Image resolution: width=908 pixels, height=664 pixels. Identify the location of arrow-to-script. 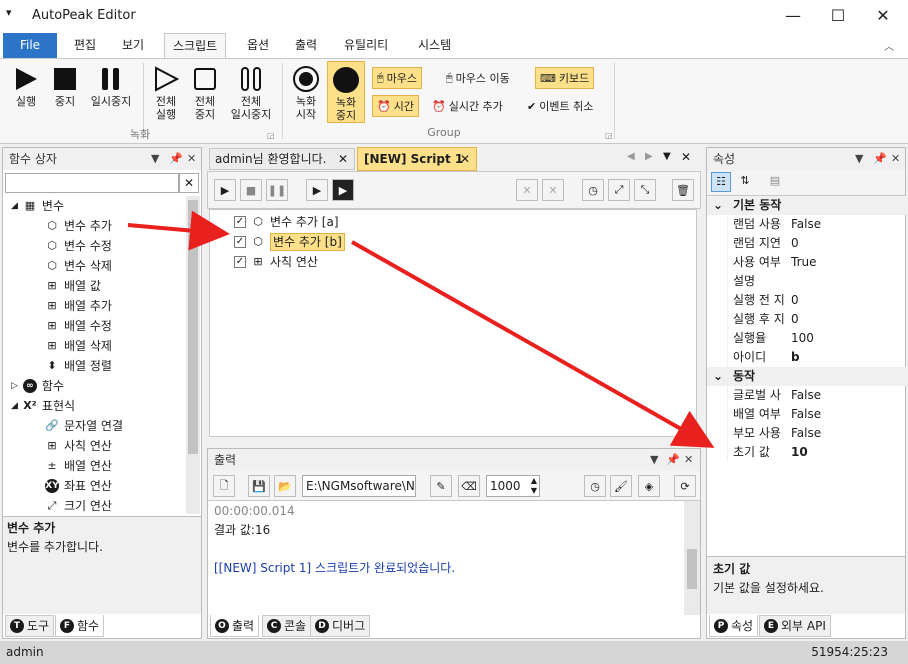
(178, 230).